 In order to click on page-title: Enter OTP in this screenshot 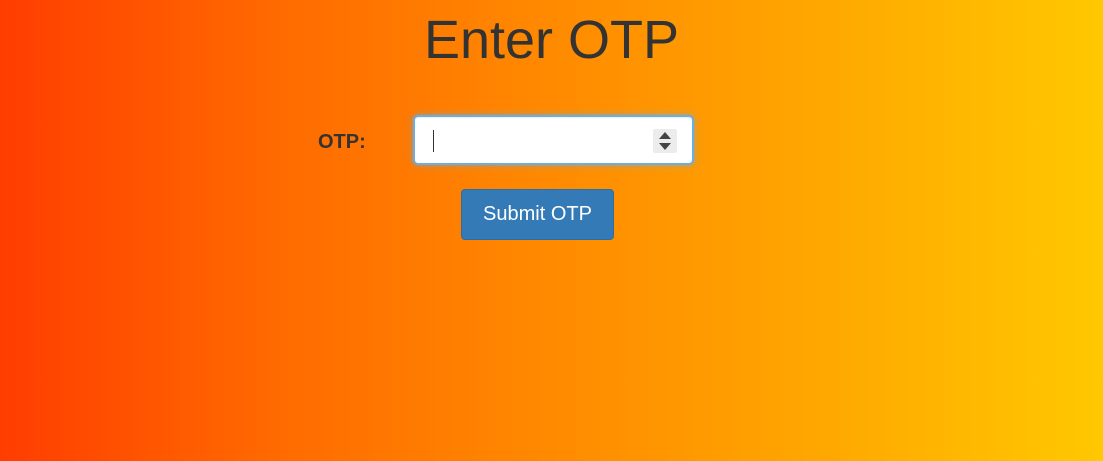, I will do `click(551, 40)`.